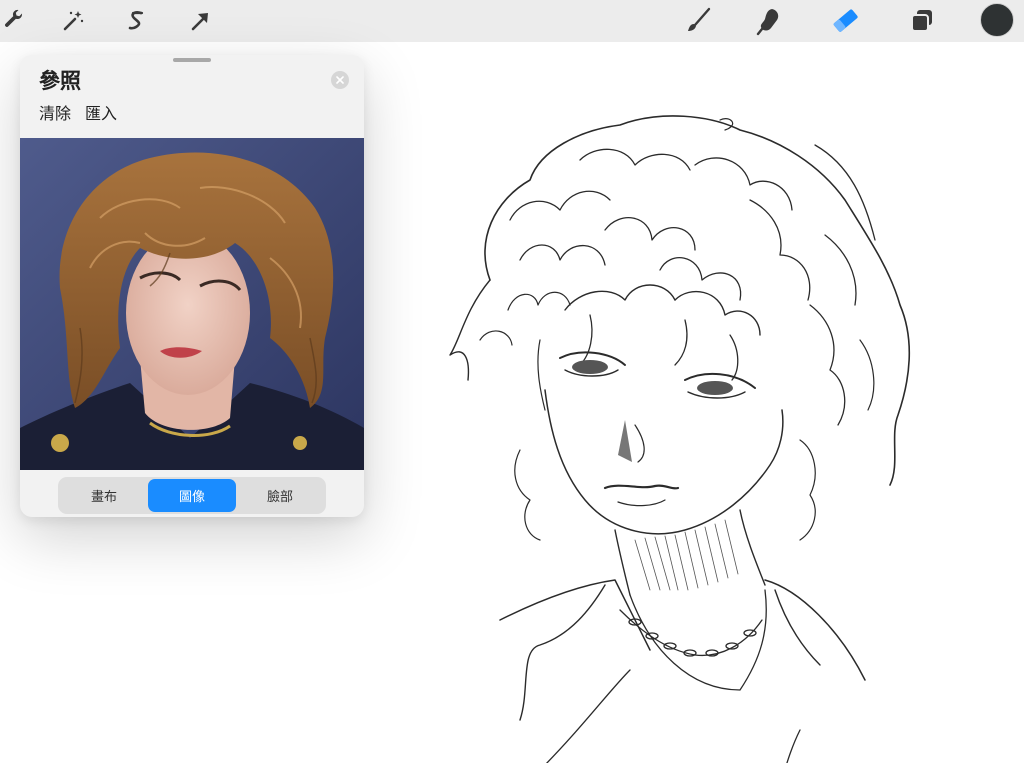 The width and height of the screenshot is (1024, 763). I want to click on layers-icon, so click(921, 21).